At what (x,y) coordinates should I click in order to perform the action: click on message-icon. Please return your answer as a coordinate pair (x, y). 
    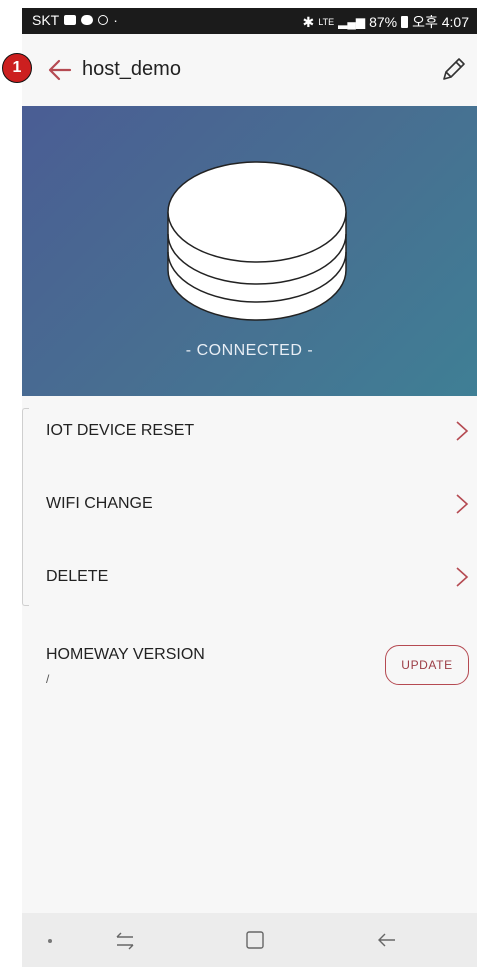
    Looking at the image, I should click on (87, 20).